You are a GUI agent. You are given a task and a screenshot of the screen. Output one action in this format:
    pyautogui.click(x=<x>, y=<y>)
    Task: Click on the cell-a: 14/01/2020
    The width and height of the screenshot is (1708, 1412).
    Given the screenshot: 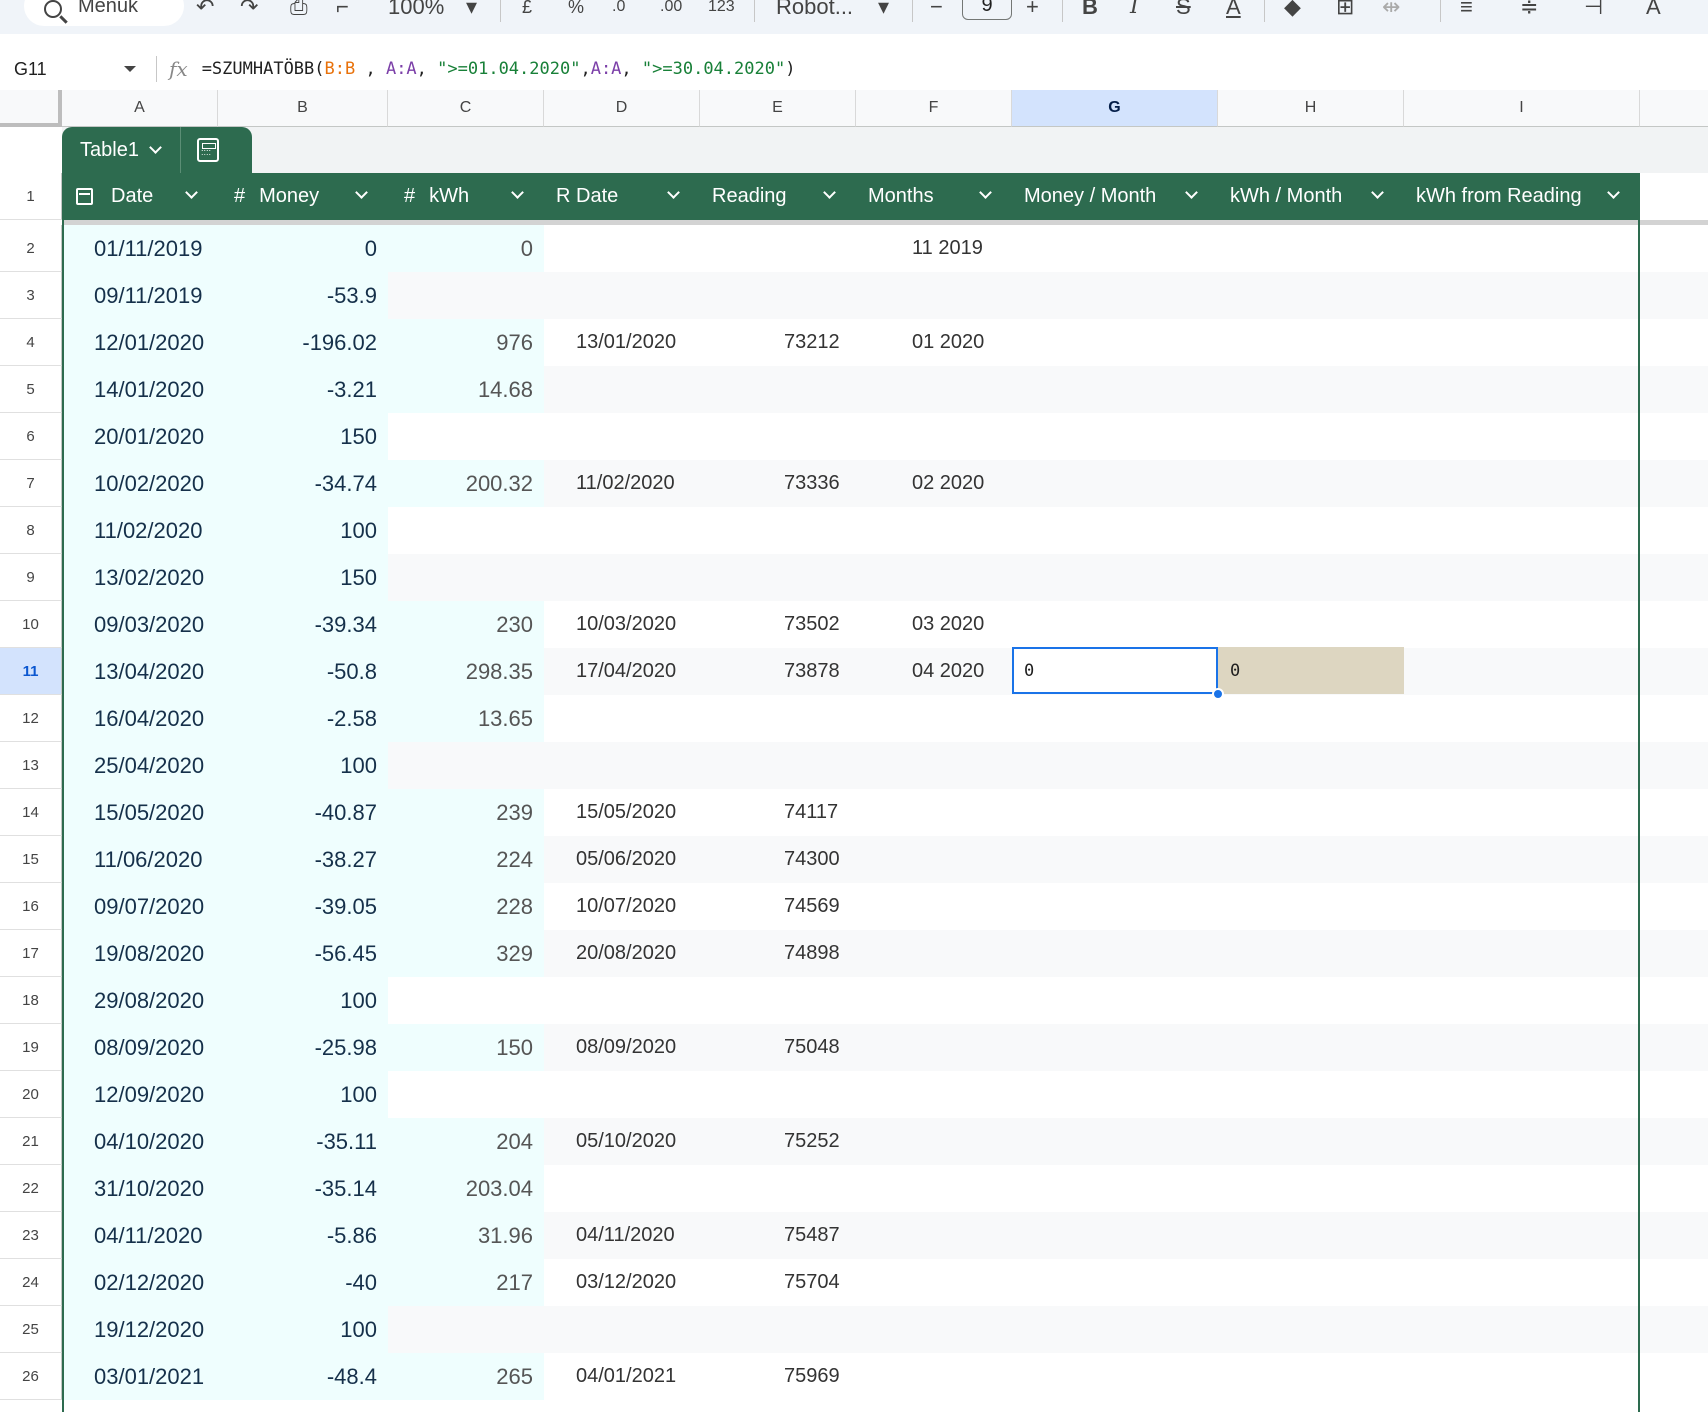 What is the action you would take?
    pyautogui.click(x=140, y=389)
    